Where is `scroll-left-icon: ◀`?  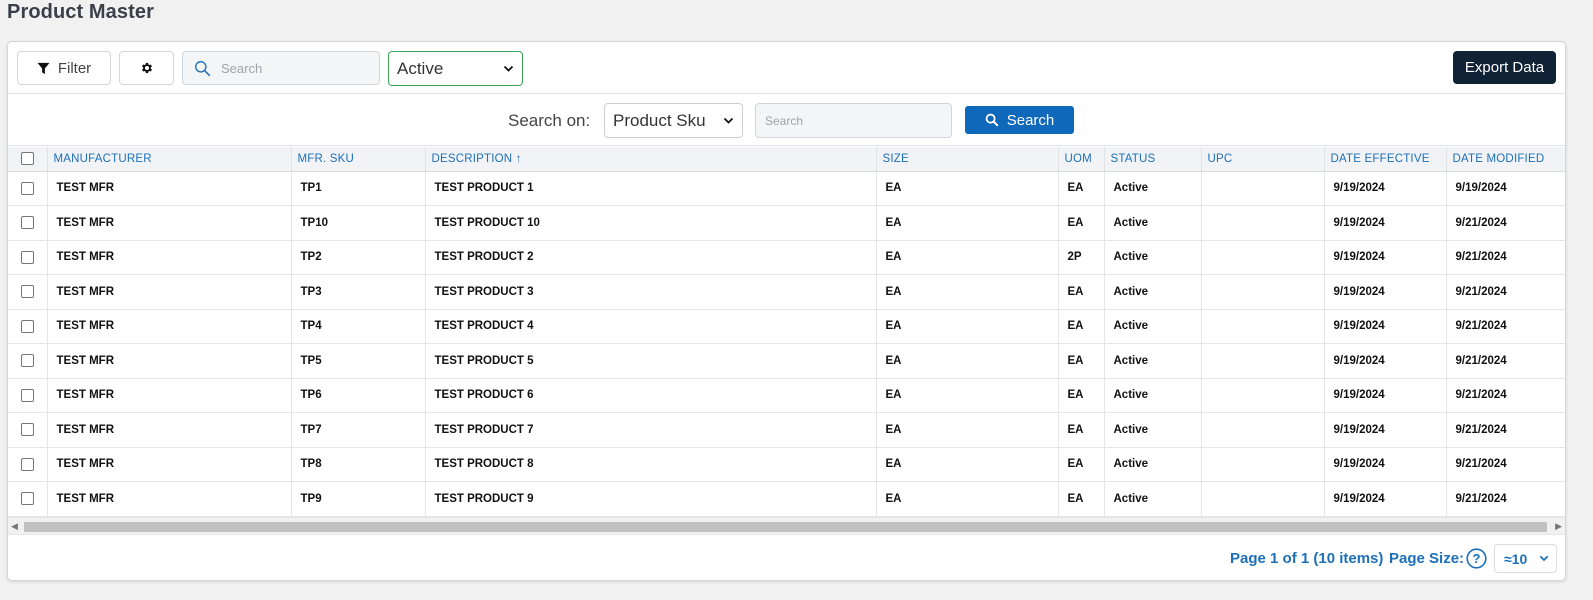
scroll-left-icon: ◀ is located at coordinates (14, 526).